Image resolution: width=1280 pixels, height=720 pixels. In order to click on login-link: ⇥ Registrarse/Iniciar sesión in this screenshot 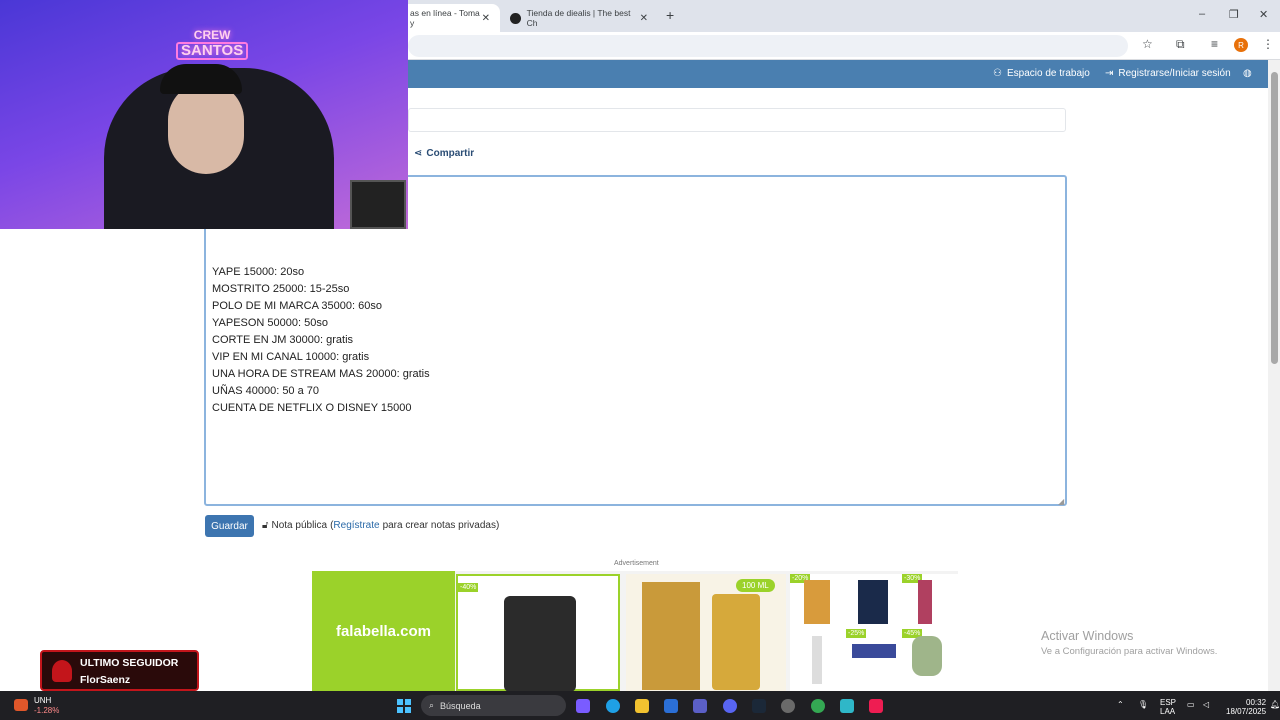, I will do `click(1168, 73)`.